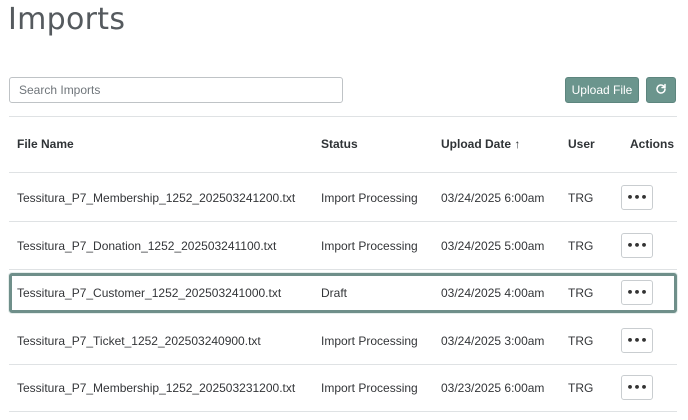 The image size is (688, 420). What do you see at coordinates (493, 293) in the screenshot?
I see `upload-date-cell: 03/24/2025 4:00am` at bounding box center [493, 293].